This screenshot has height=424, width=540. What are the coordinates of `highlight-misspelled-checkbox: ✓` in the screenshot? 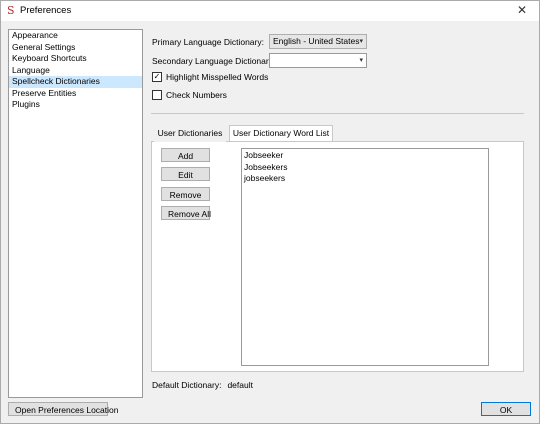 It's located at (157, 77).